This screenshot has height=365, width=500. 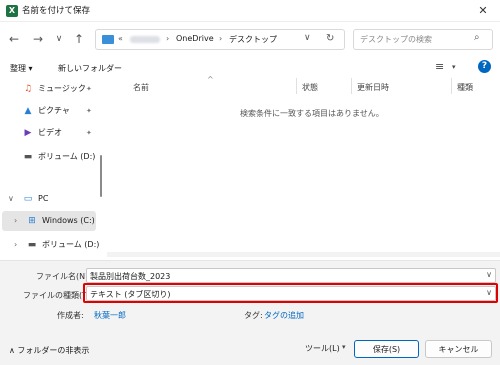 I want to click on sidebar-item-music: ♫ ミュージック ✦, so click(x=62, y=89).